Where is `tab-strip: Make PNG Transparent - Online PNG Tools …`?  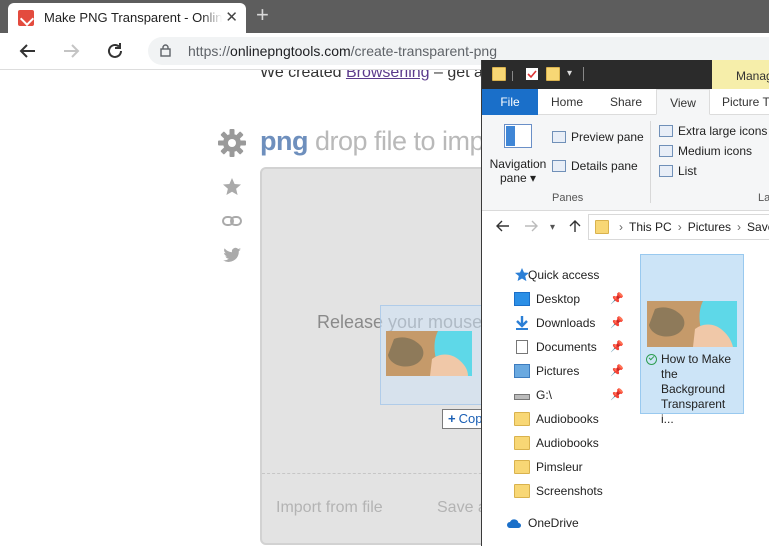 tab-strip: Make PNG Transparent - Online PNG Tools … is located at coordinates (384, 16).